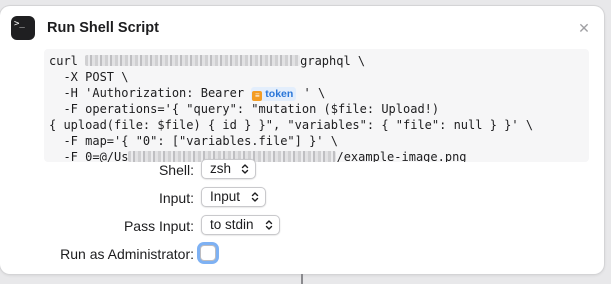 The image size is (611, 284). I want to click on script-line: -X POST \, so click(89, 77).